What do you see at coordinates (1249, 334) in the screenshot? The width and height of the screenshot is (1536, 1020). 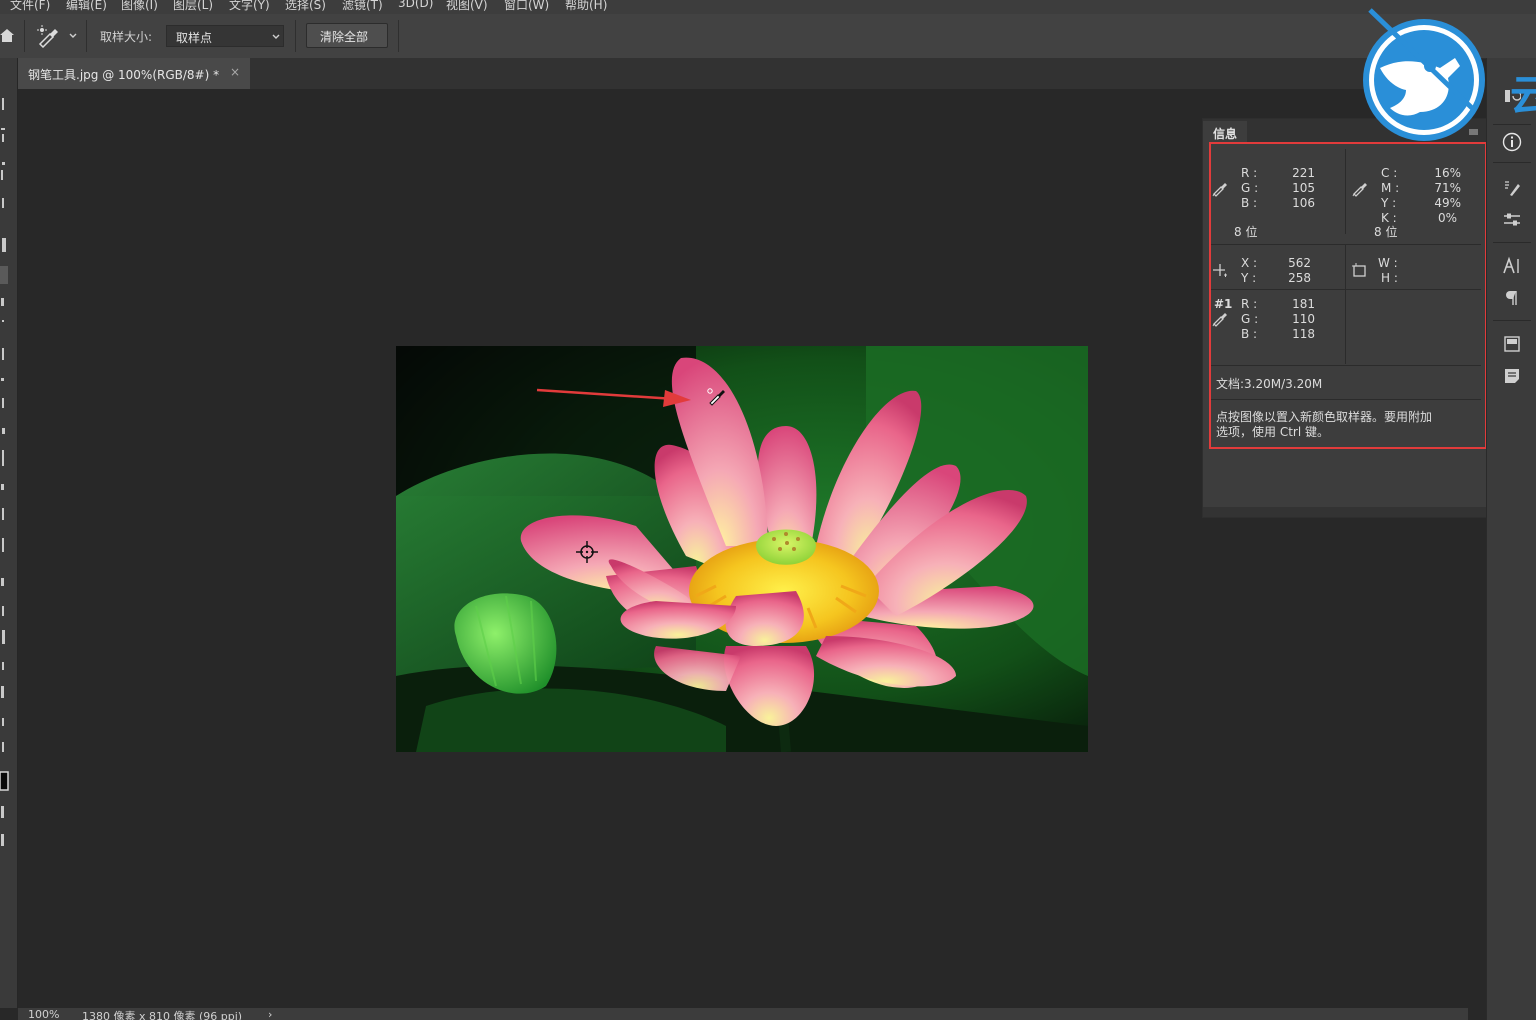 I see `sampler-1-b-label: B :` at bounding box center [1249, 334].